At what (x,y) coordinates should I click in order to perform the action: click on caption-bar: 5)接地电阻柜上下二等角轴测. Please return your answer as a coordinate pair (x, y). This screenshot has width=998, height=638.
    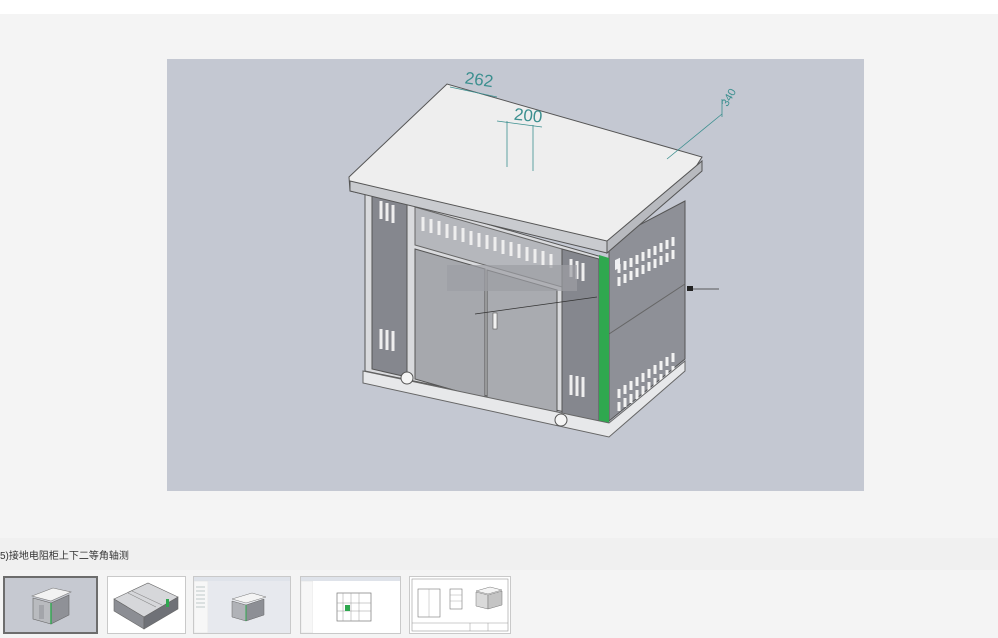
    Looking at the image, I should click on (499, 554).